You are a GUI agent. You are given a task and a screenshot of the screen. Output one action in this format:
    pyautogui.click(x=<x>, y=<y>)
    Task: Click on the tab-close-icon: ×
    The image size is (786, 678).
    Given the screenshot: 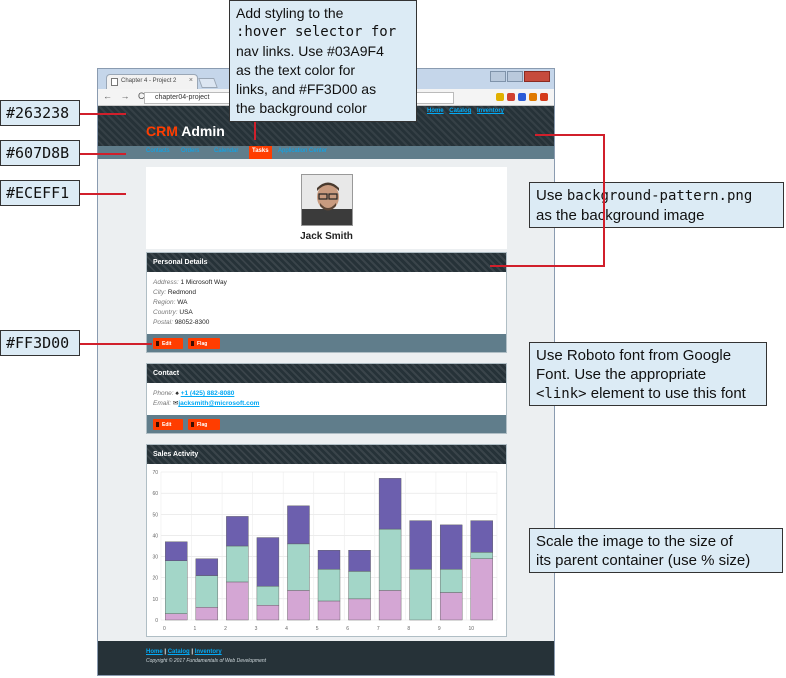 What is the action you would take?
    pyautogui.click(x=191, y=80)
    